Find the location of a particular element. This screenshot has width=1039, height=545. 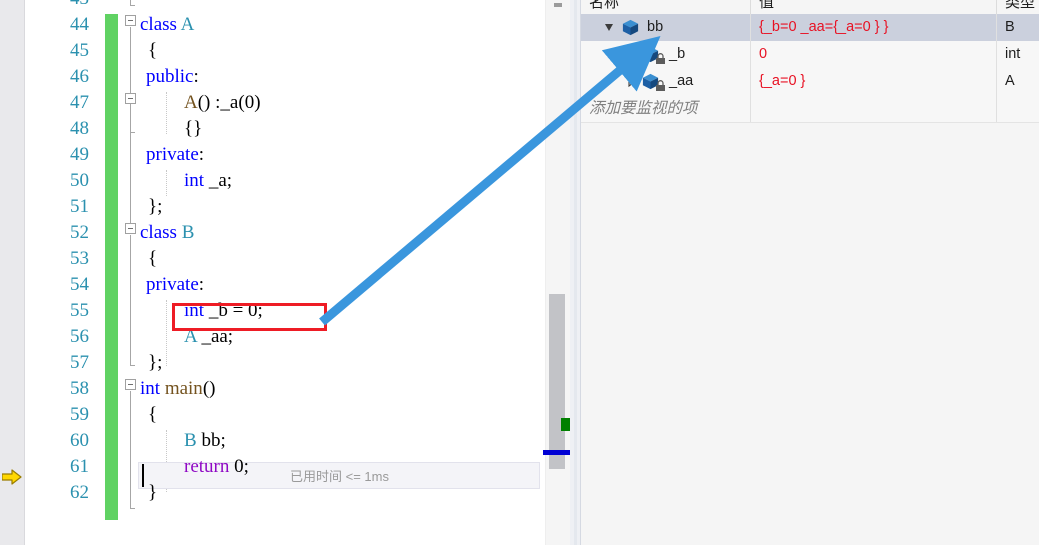

vertical-scroll-thumb is located at coordinates (557, 381).